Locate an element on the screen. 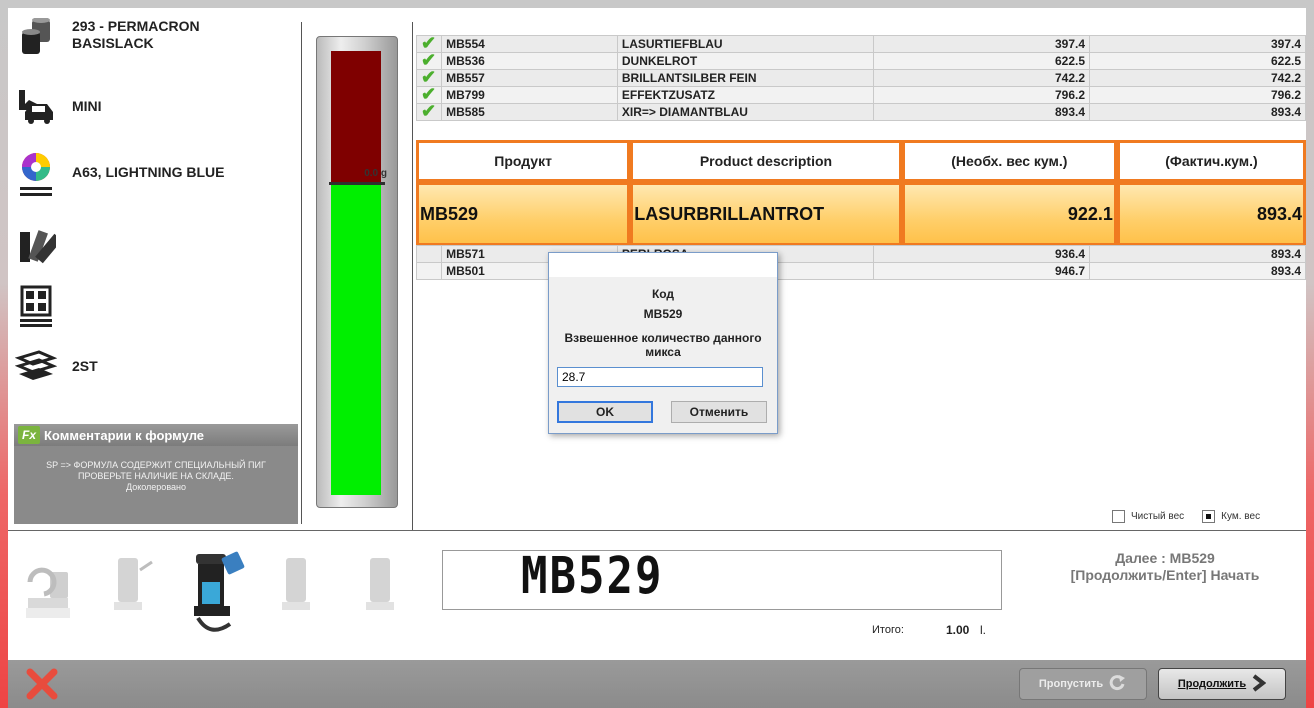  total-unit: l. is located at coordinates (983, 630).